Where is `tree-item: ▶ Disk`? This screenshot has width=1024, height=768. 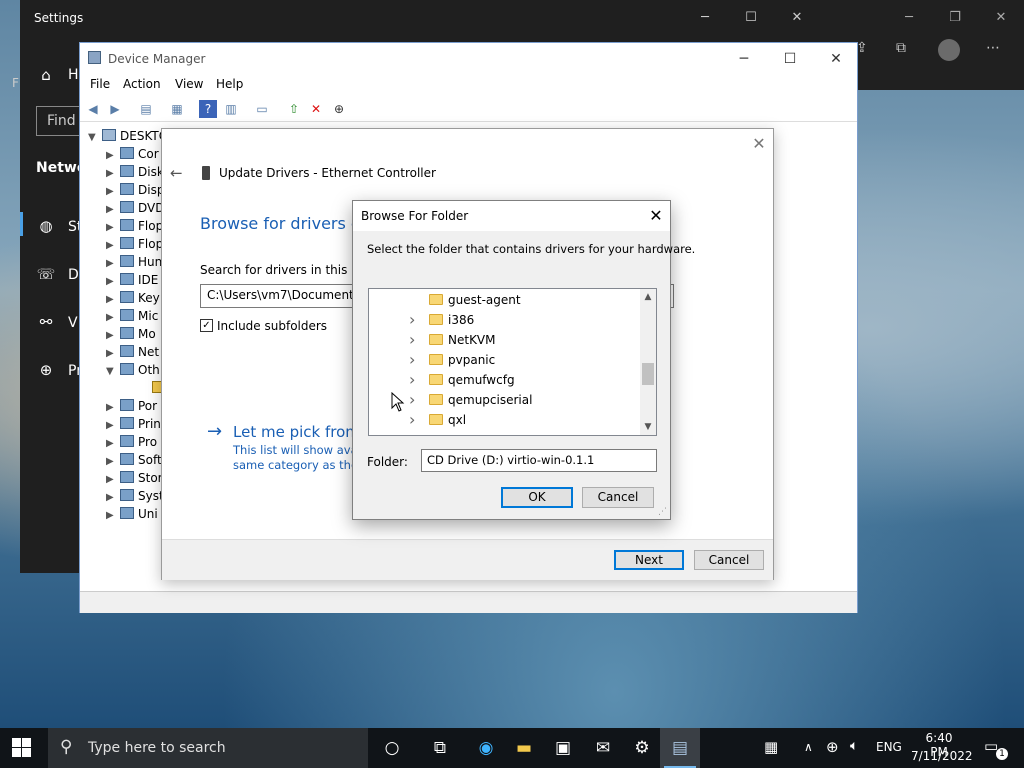
tree-item: ▶ Disk is located at coordinates (135, 172).